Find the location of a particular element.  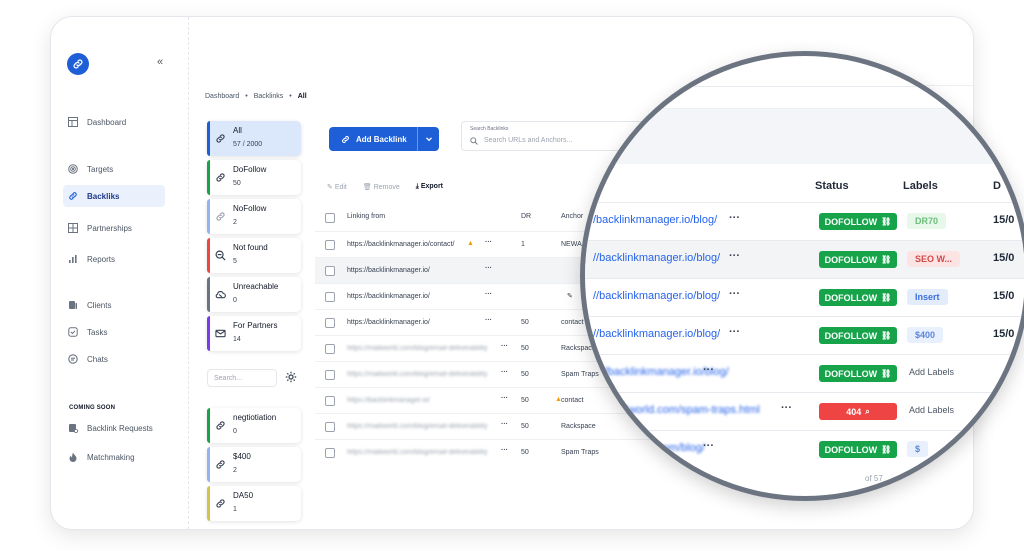

gear-icon is located at coordinates (291, 377).